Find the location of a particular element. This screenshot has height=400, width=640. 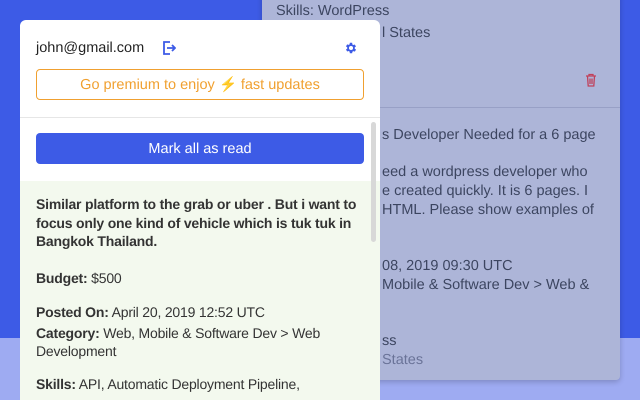

job-text: l States is located at coordinates (407, 33).